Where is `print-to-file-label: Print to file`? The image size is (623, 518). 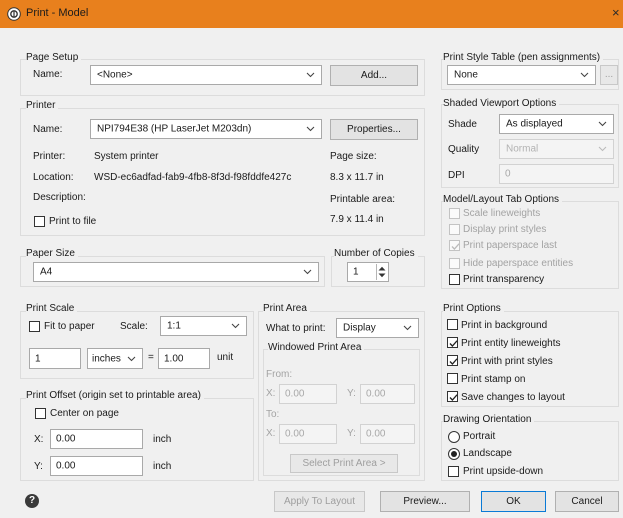
print-to-file-label: Print to file is located at coordinates (73, 221).